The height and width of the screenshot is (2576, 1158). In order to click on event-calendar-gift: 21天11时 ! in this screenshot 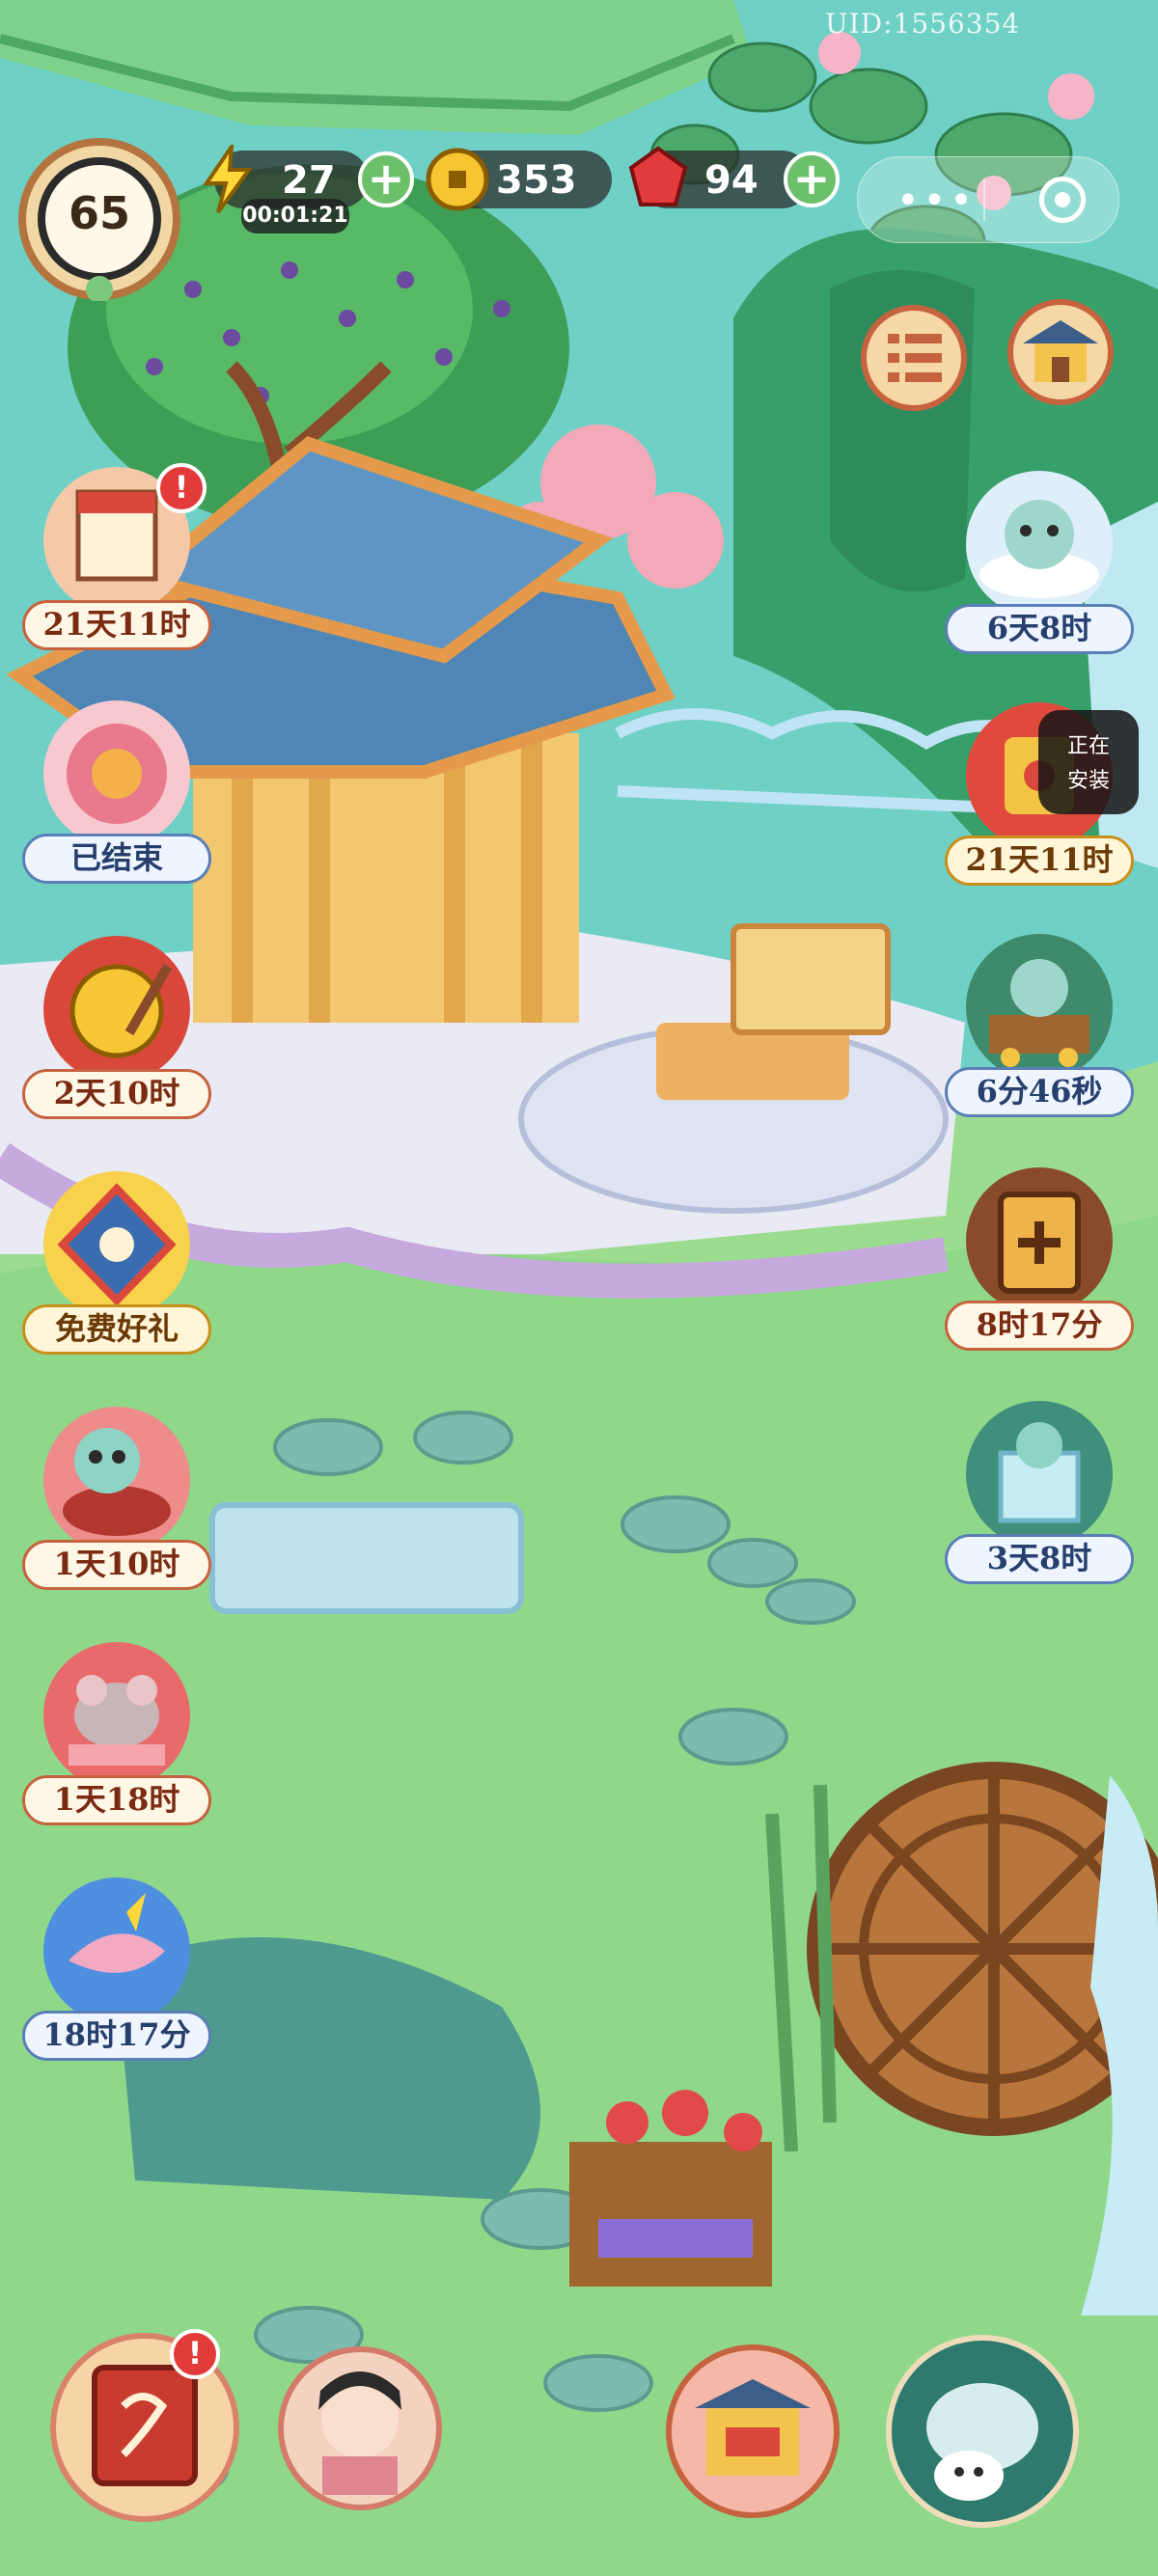, I will do `click(116, 569)`.